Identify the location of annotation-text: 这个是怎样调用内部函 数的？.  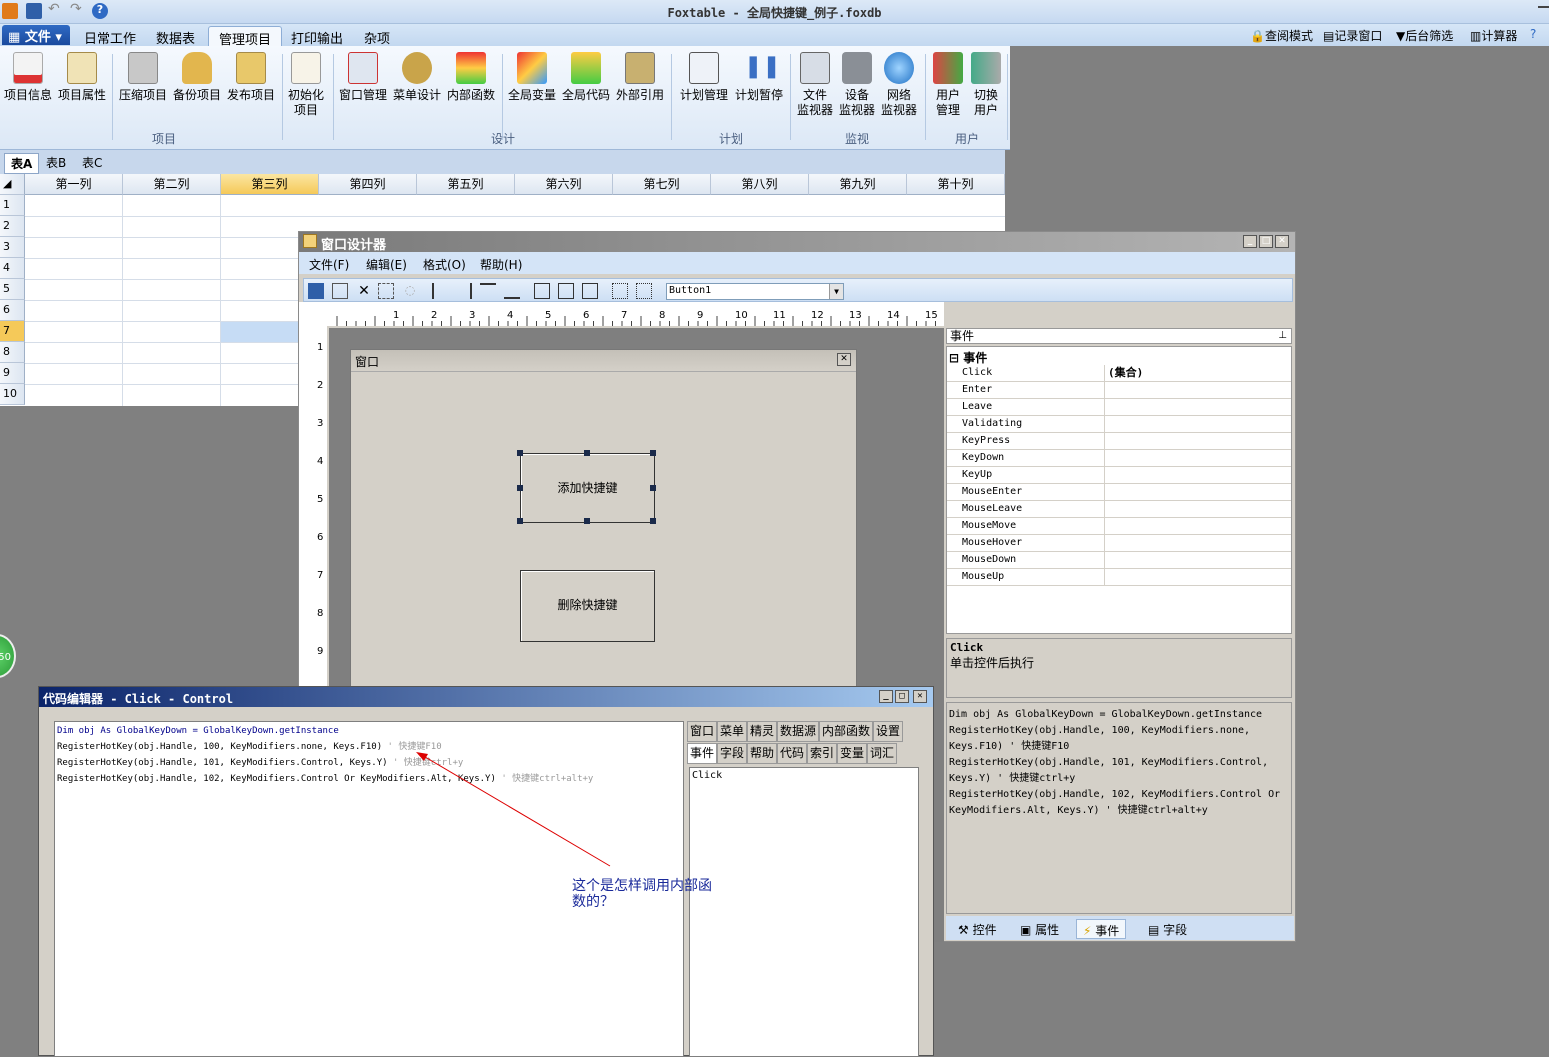
(642, 894).